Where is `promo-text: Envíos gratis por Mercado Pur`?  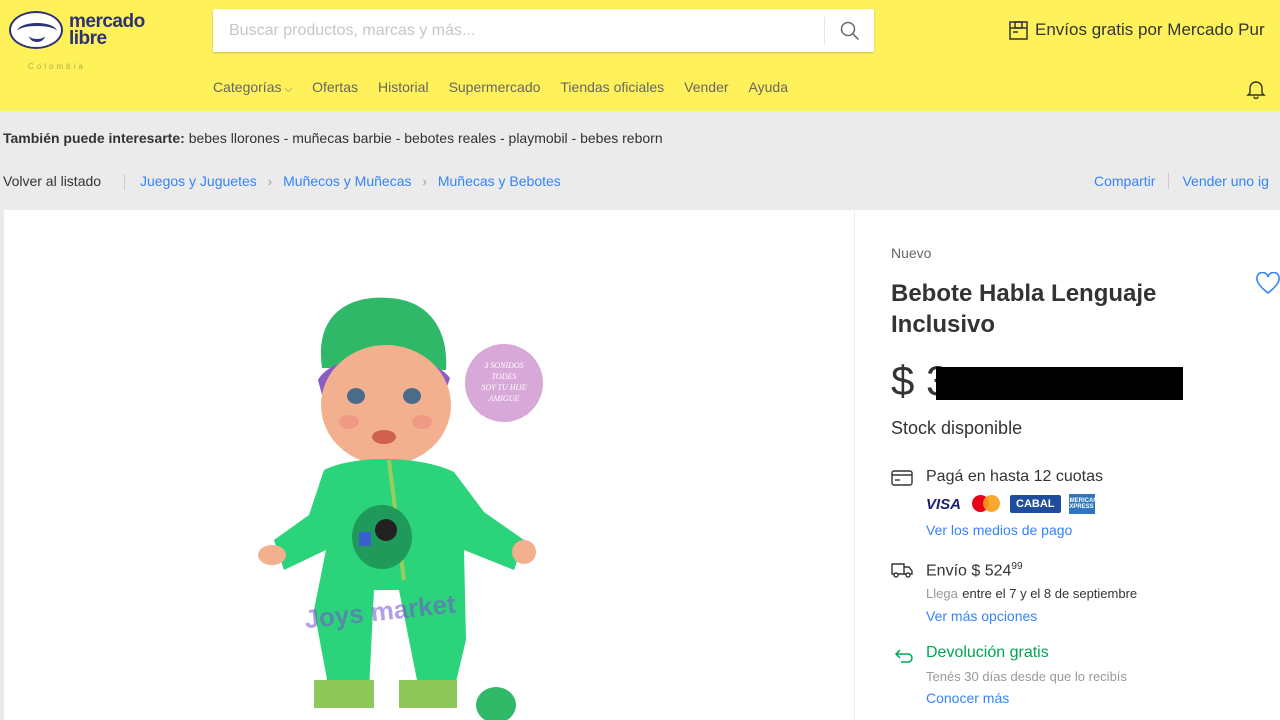 promo-text: Envíos gratis por Mercado Pur is located at coordinates (1150, 29).